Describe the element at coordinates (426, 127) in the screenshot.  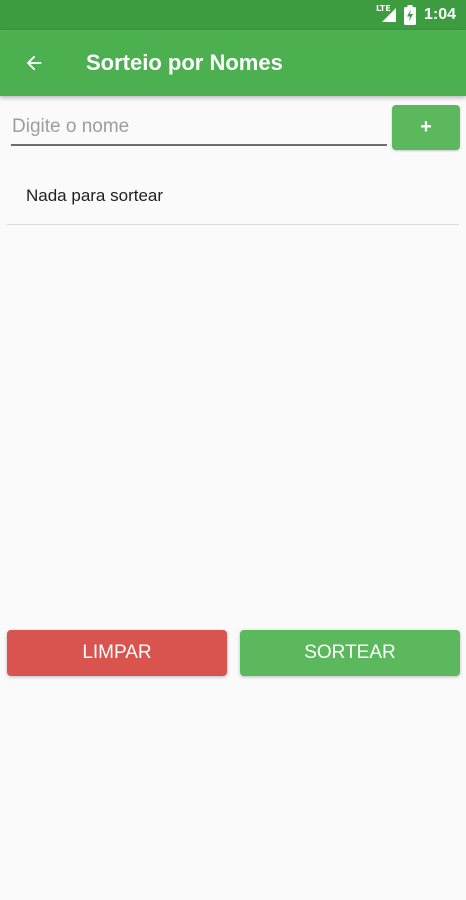
I see `add-name-button: +` at that location.